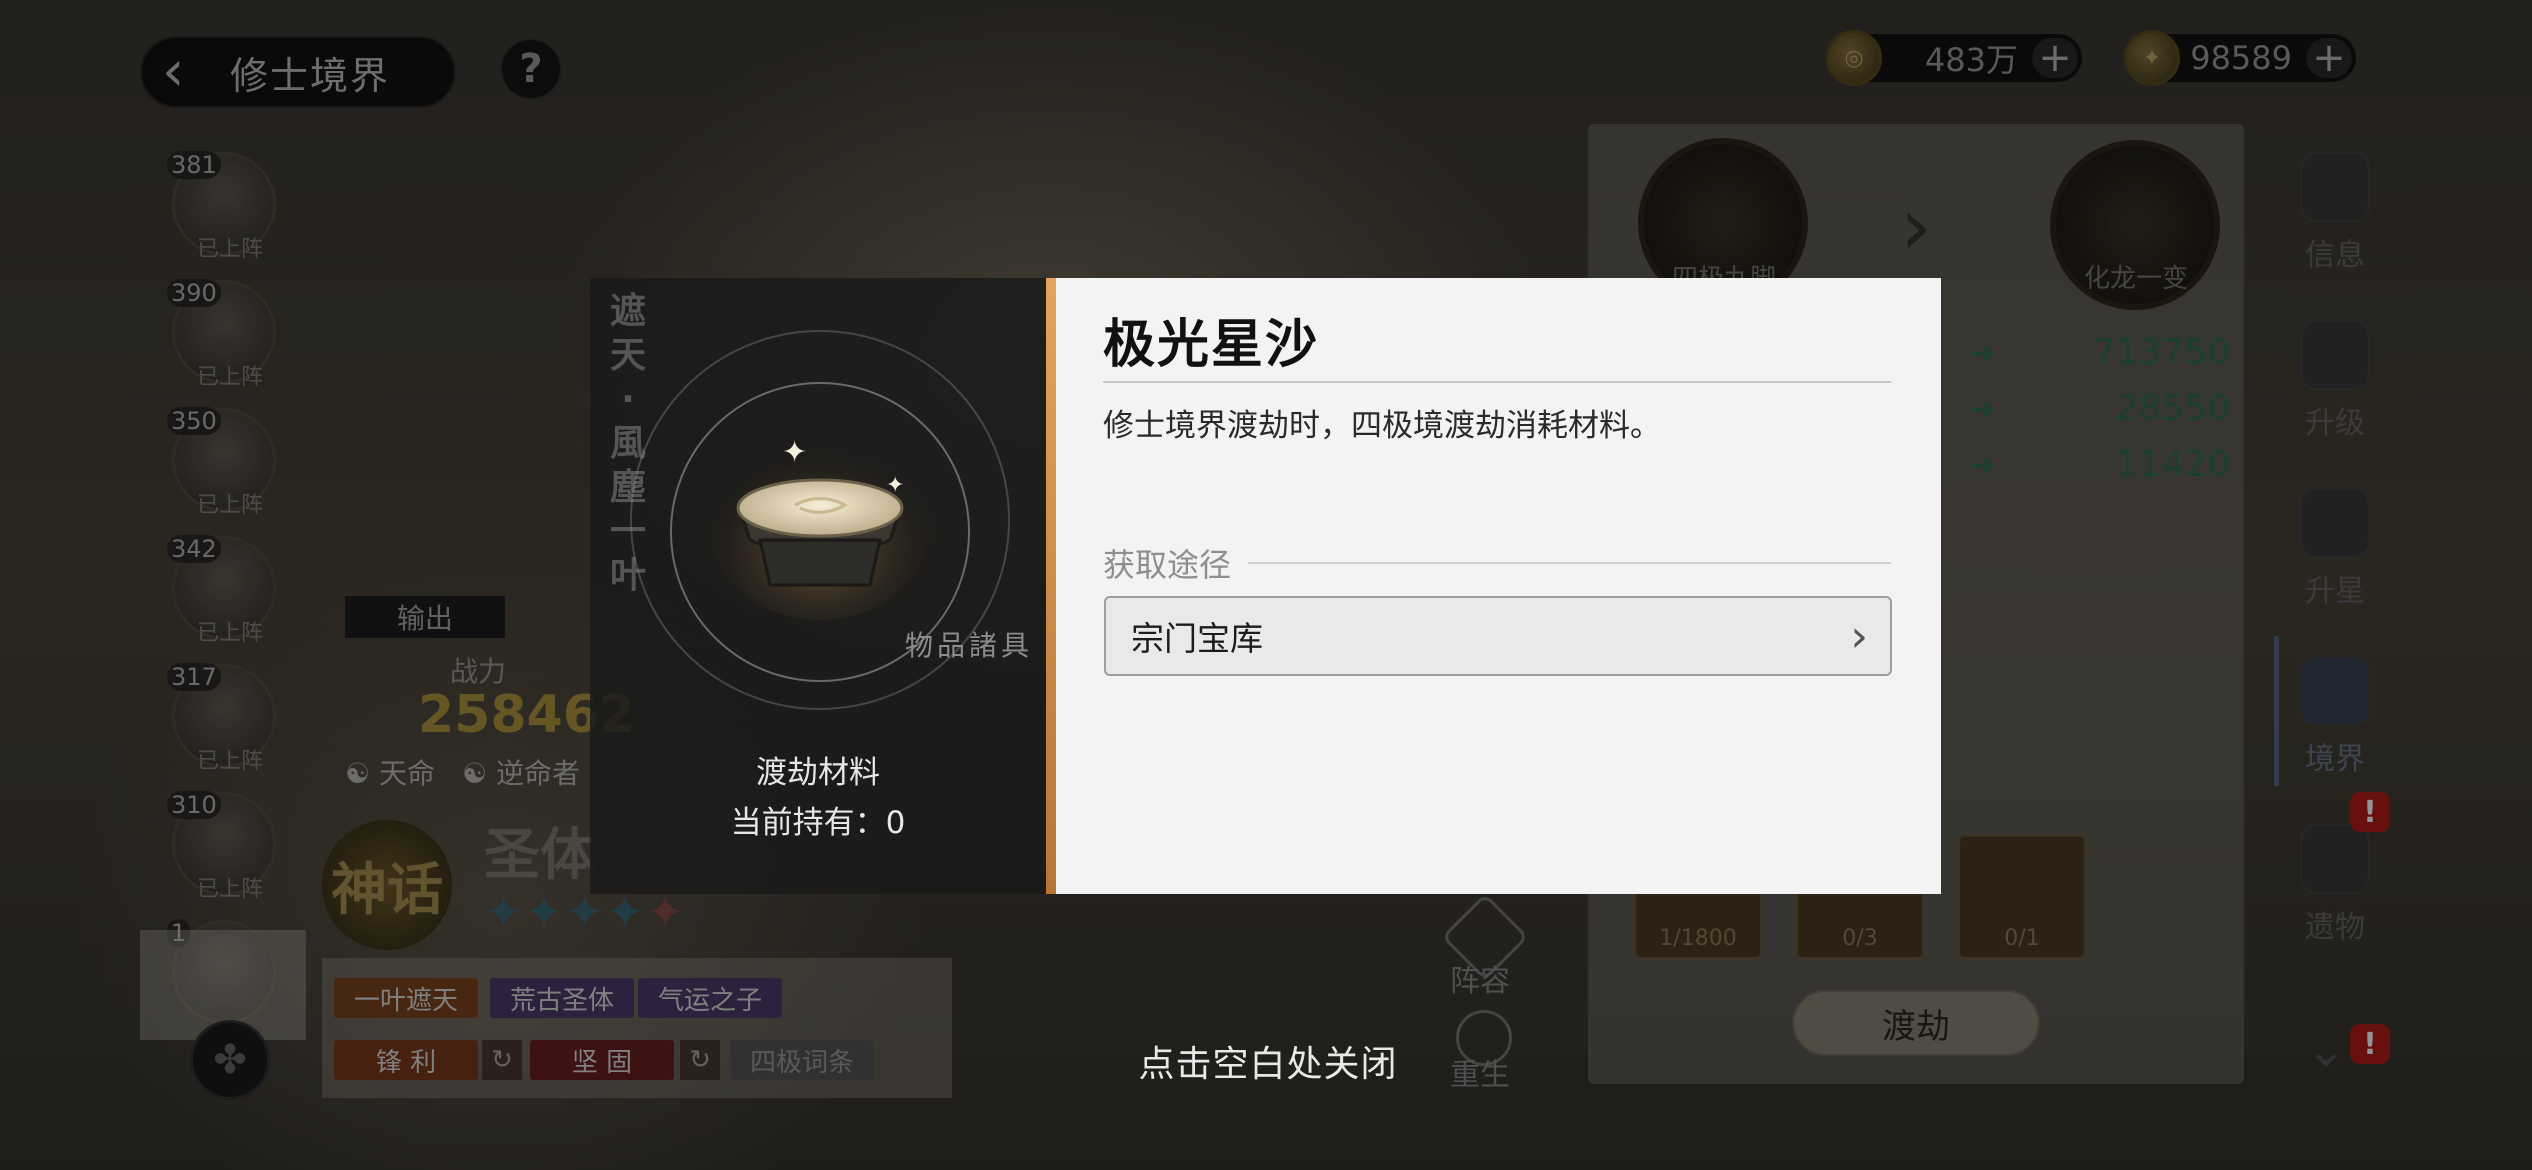 The image size is (2532, 1170). What do you see at coordinates (818, 823) in the screenshot?
I see `item-count: 当前持有：0` at bounding box center [818, 823].